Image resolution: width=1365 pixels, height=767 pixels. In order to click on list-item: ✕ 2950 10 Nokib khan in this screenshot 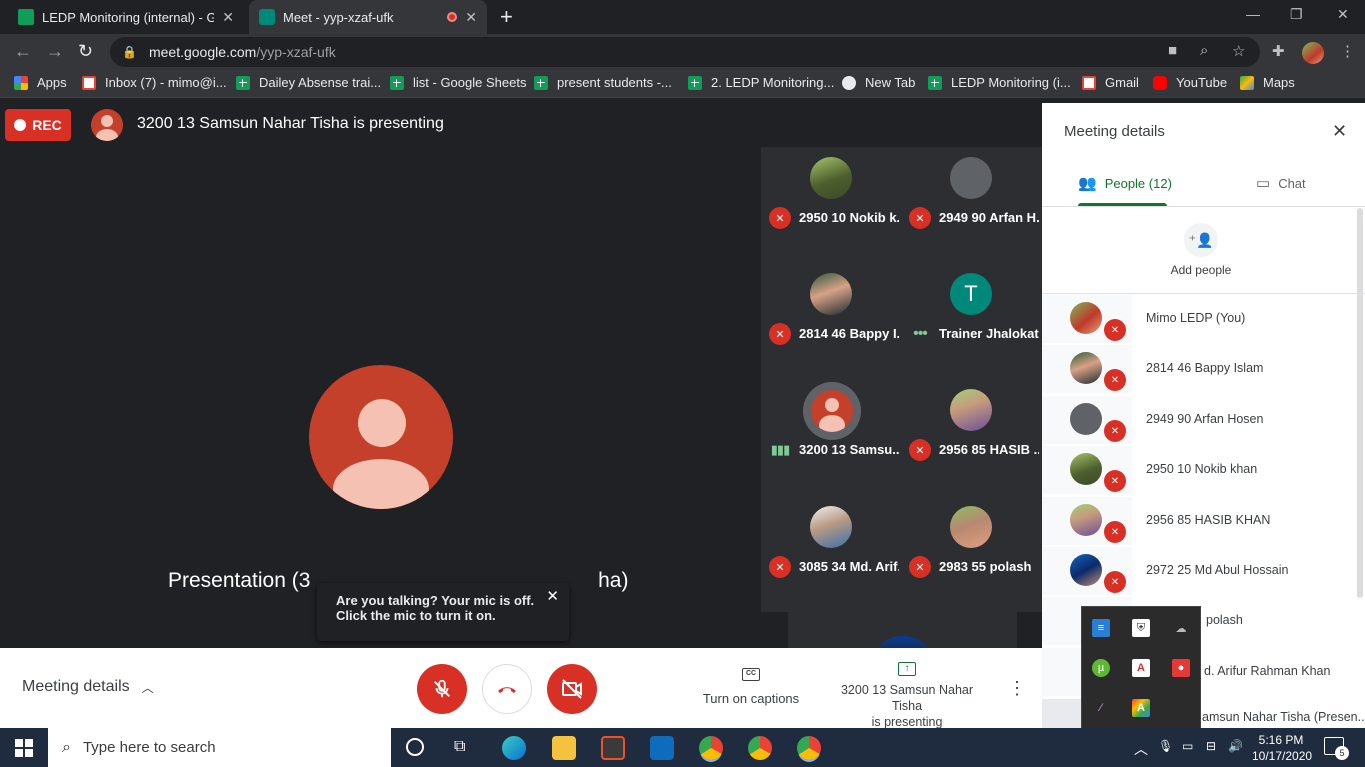, I will do `click(1199, 471)`.